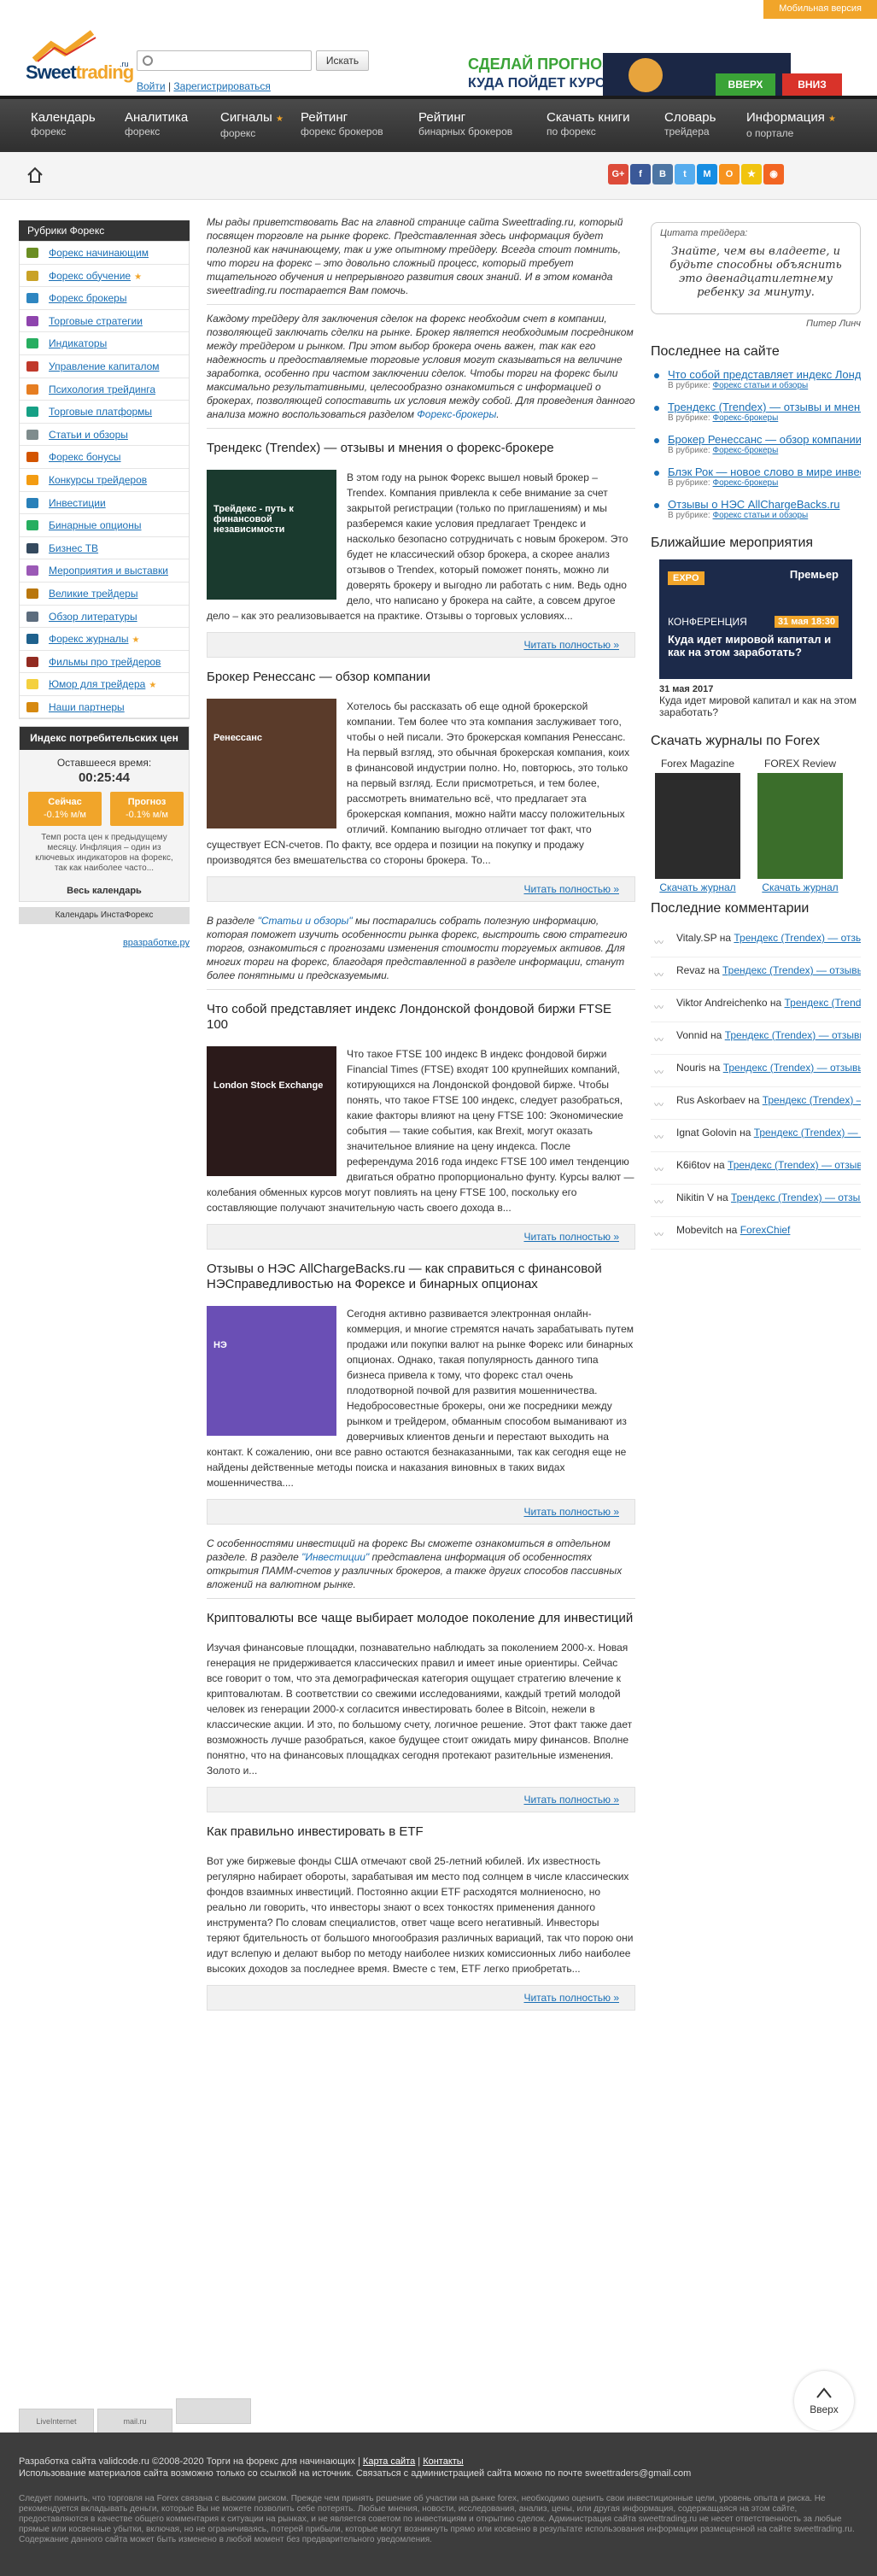 This screenshot has width=877, height=2576. I want to click on download-journal-link: Скачать журнал, so click(697, 887).